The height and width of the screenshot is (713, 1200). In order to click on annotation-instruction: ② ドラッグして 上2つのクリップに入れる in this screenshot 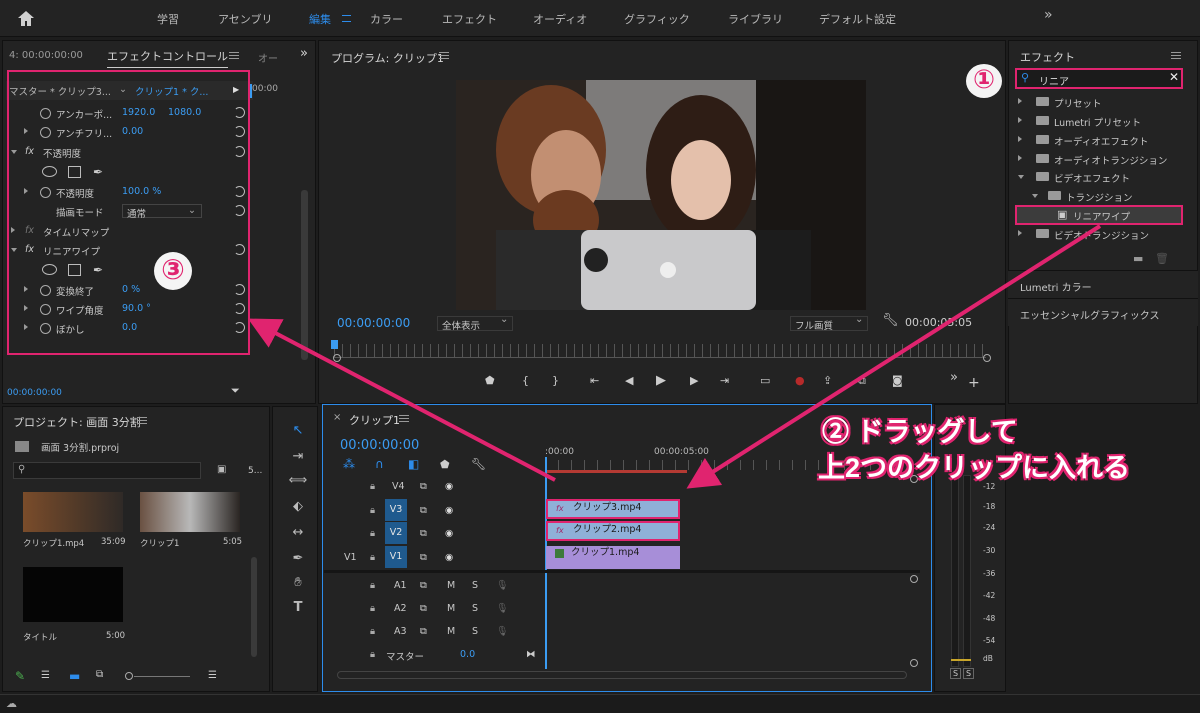, I will do `click(1002, 447)`.